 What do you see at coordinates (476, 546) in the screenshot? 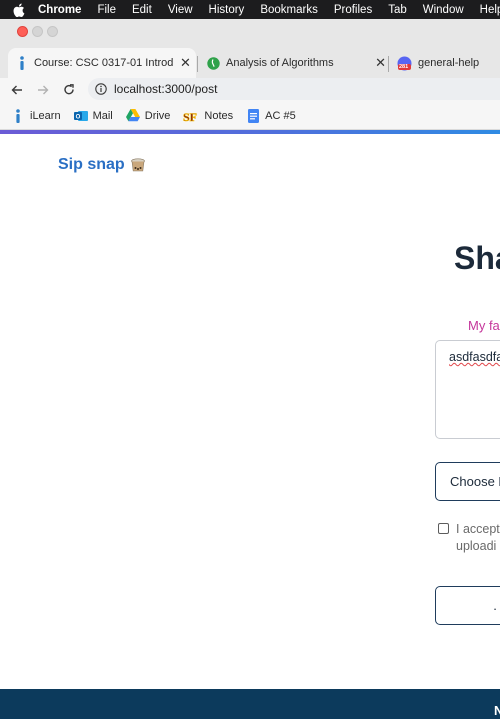
I see `terms-line-2: uploadi` at bounding box center [476, 546].